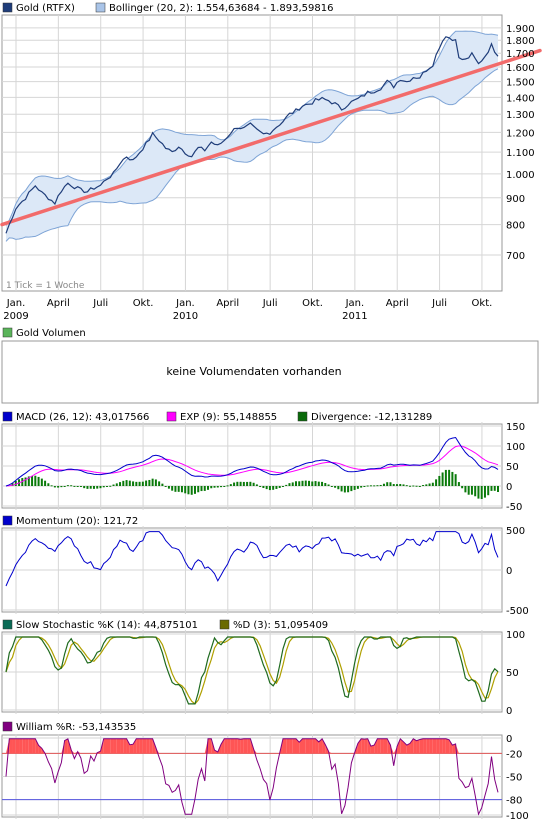  I want to click on x-tick-label: Okt., so click(143, 303).